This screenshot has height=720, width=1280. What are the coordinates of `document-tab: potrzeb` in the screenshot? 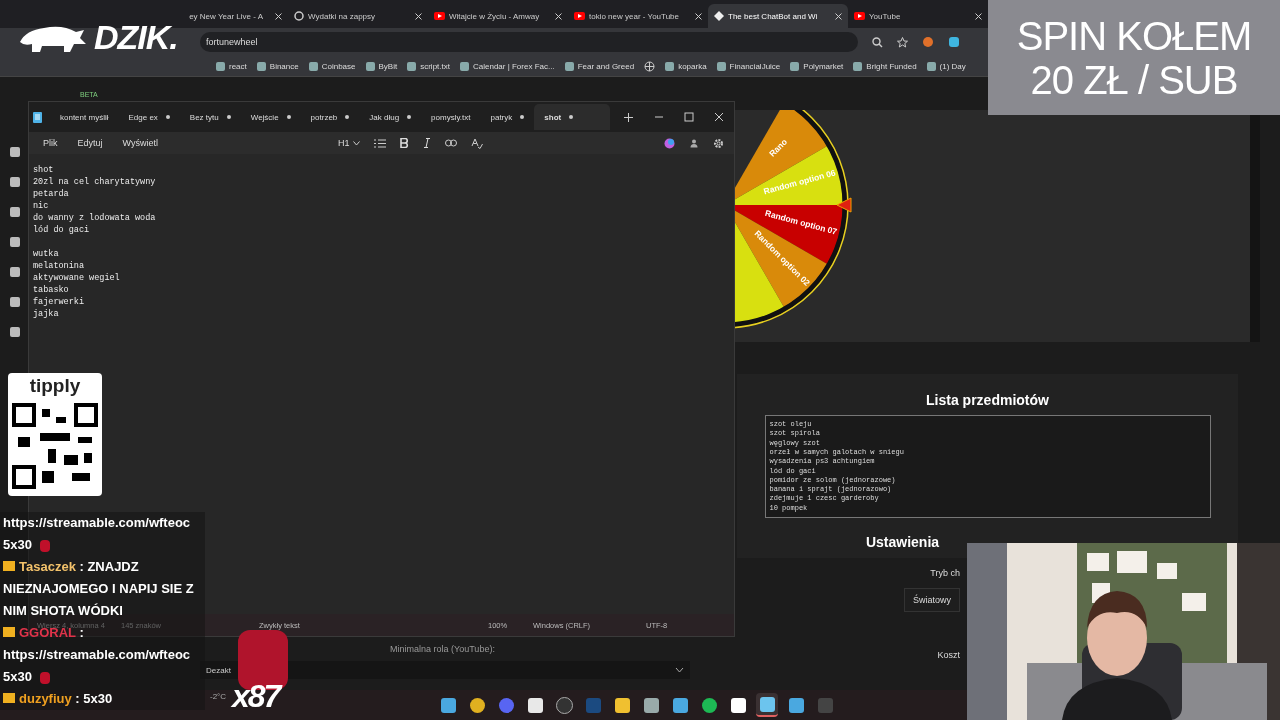 It's located at (330, 117).